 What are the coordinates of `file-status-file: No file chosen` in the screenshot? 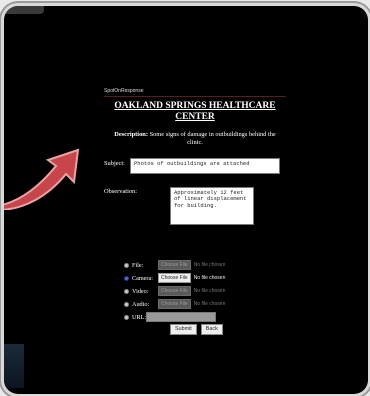 It's located at (209, 265).